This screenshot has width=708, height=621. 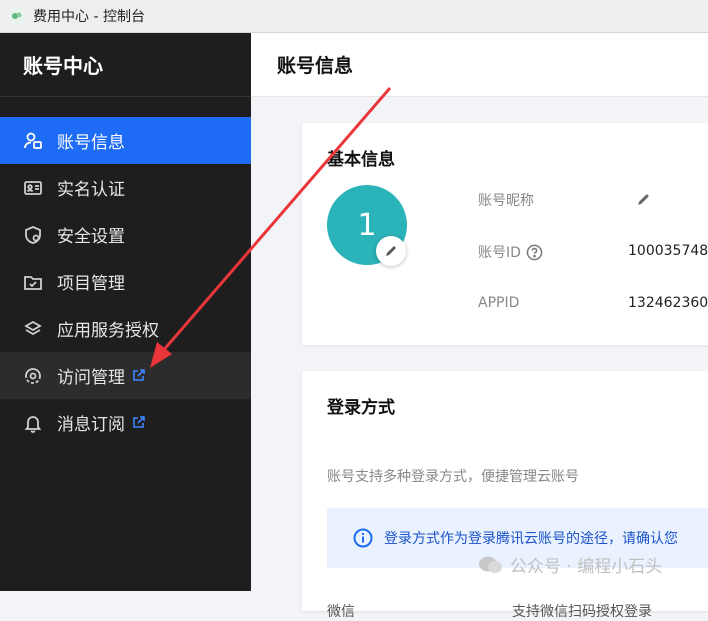 I want to click on window-title: 费用中心 - 控制台, so click(x=89, y=17).